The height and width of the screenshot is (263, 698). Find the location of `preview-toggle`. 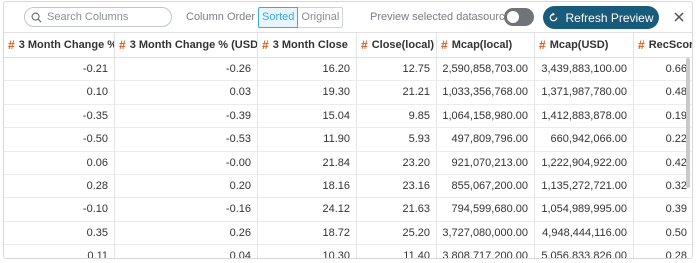

preview-toggle is located at coordinates (519, 17).